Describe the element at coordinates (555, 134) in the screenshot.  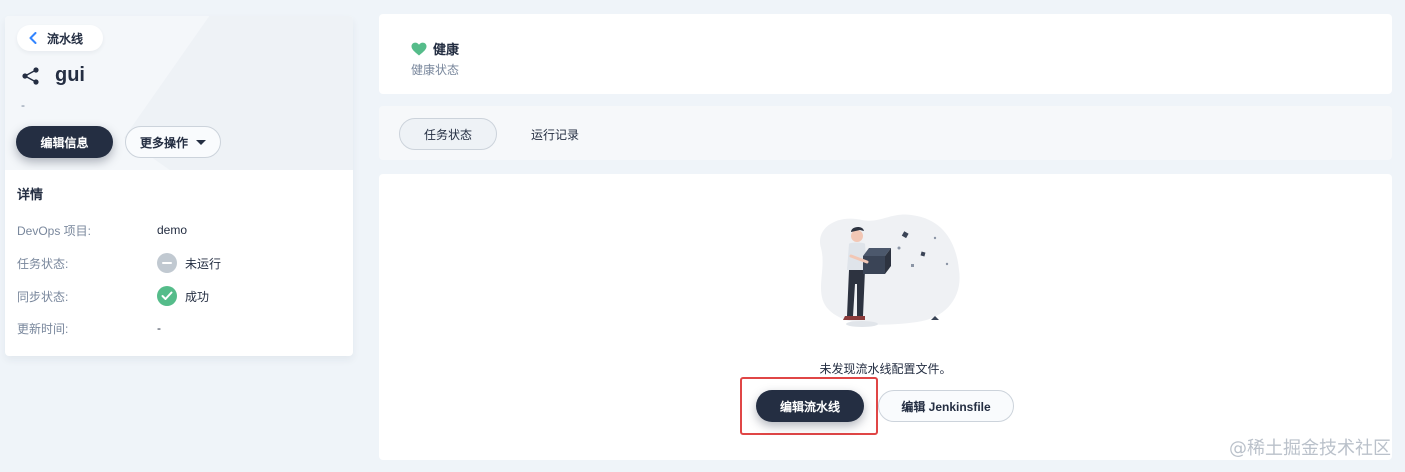
I see `tab-run-records: 运行记录` at that location.